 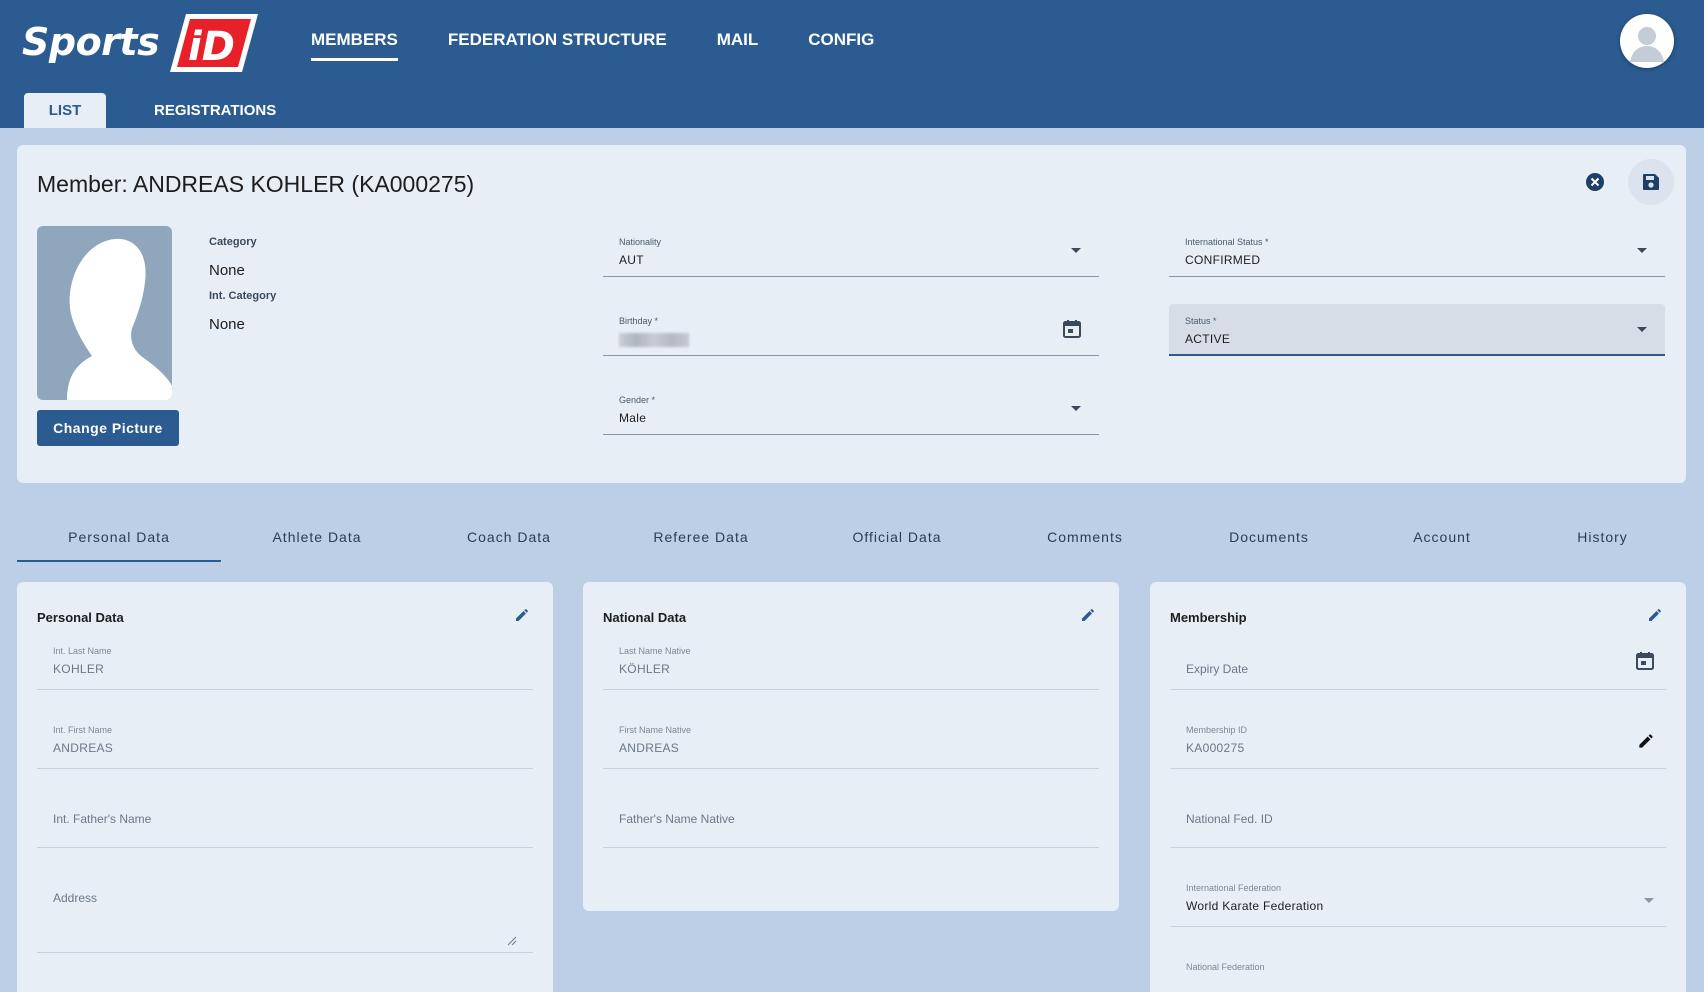 I want to click on membership-id-label: Membership ID, so click(x=1217, y=730).